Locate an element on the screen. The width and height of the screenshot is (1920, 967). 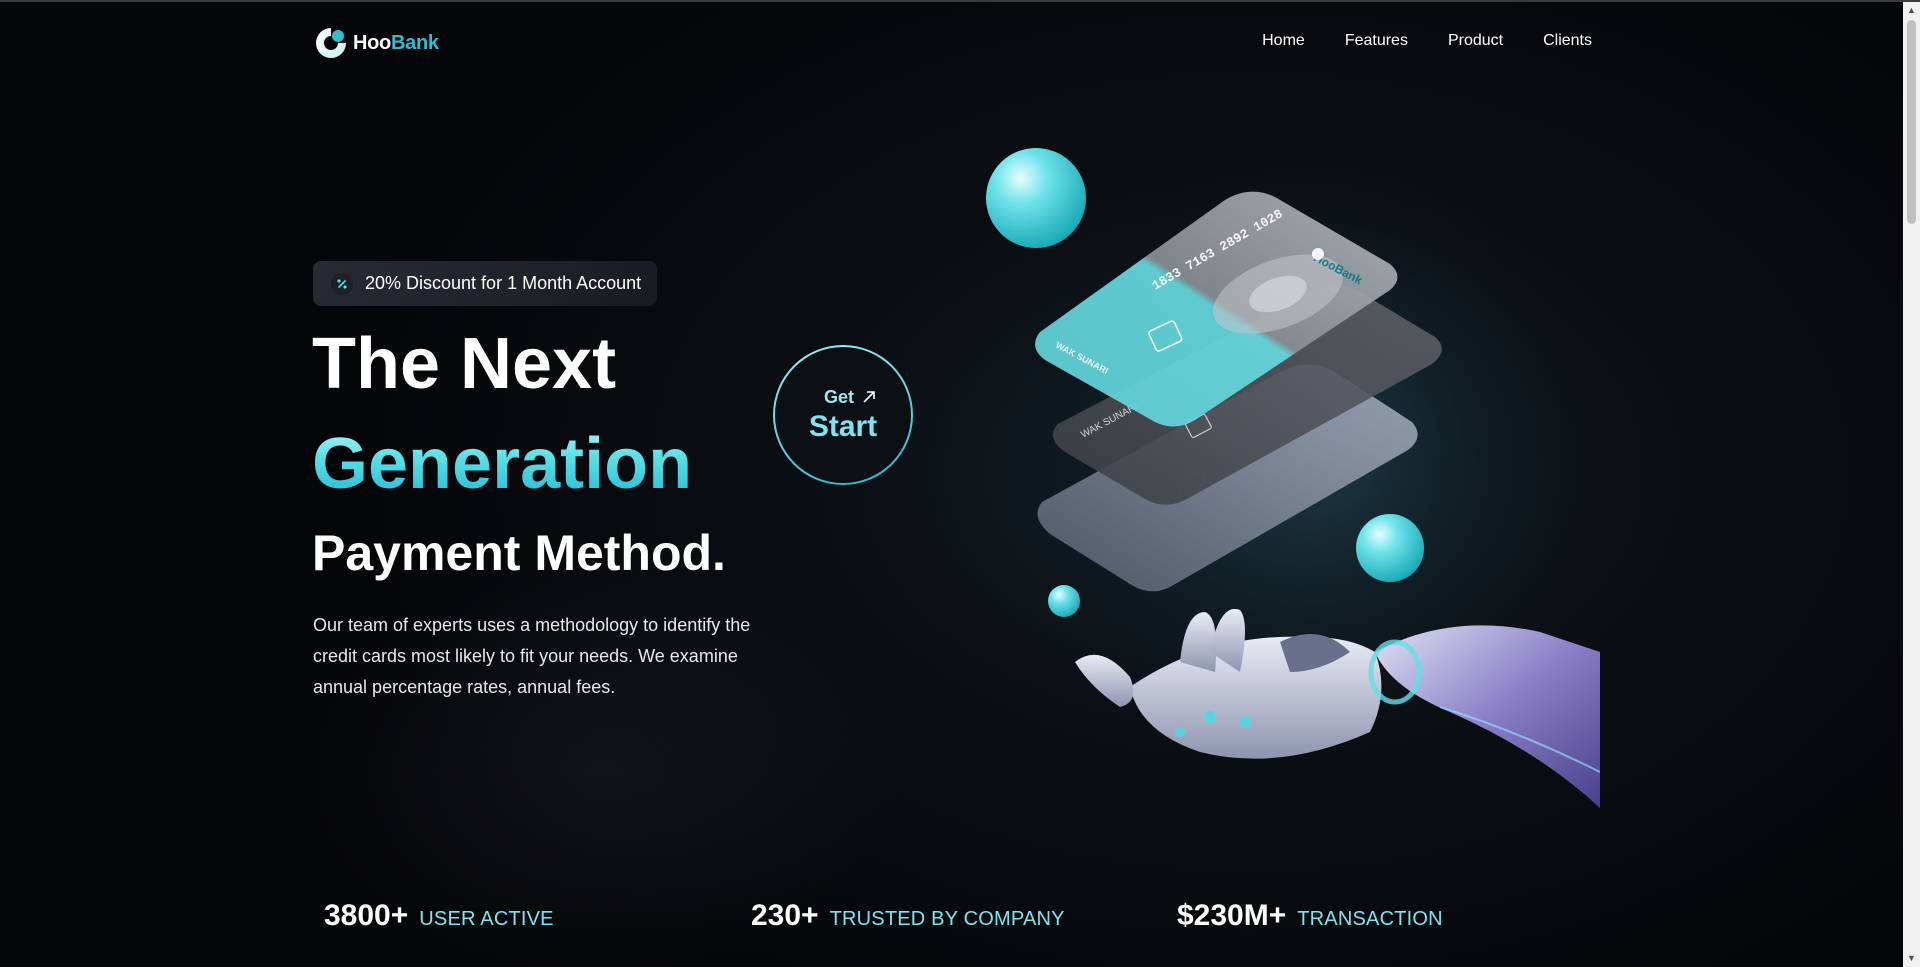
nav-link-product: Product is located at coordinates (1475, 41).